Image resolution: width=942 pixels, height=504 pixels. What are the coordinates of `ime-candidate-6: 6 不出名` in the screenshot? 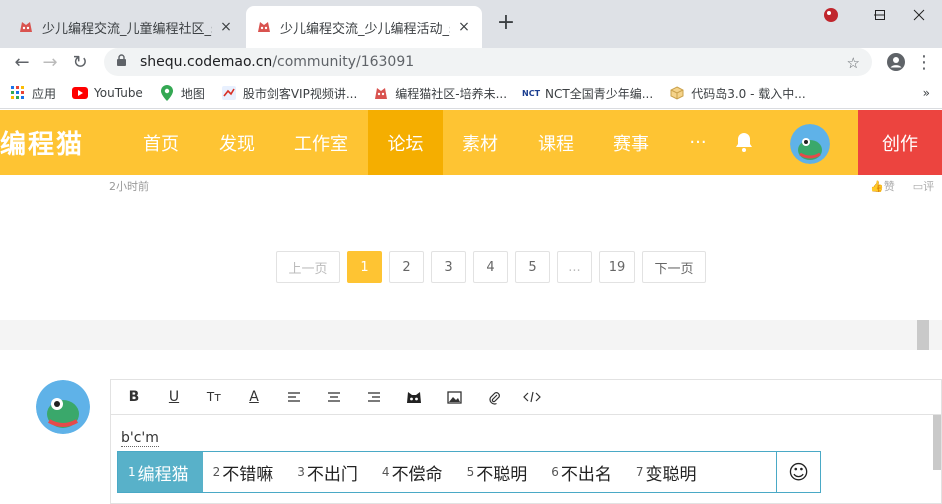 It's located at (583, 472).